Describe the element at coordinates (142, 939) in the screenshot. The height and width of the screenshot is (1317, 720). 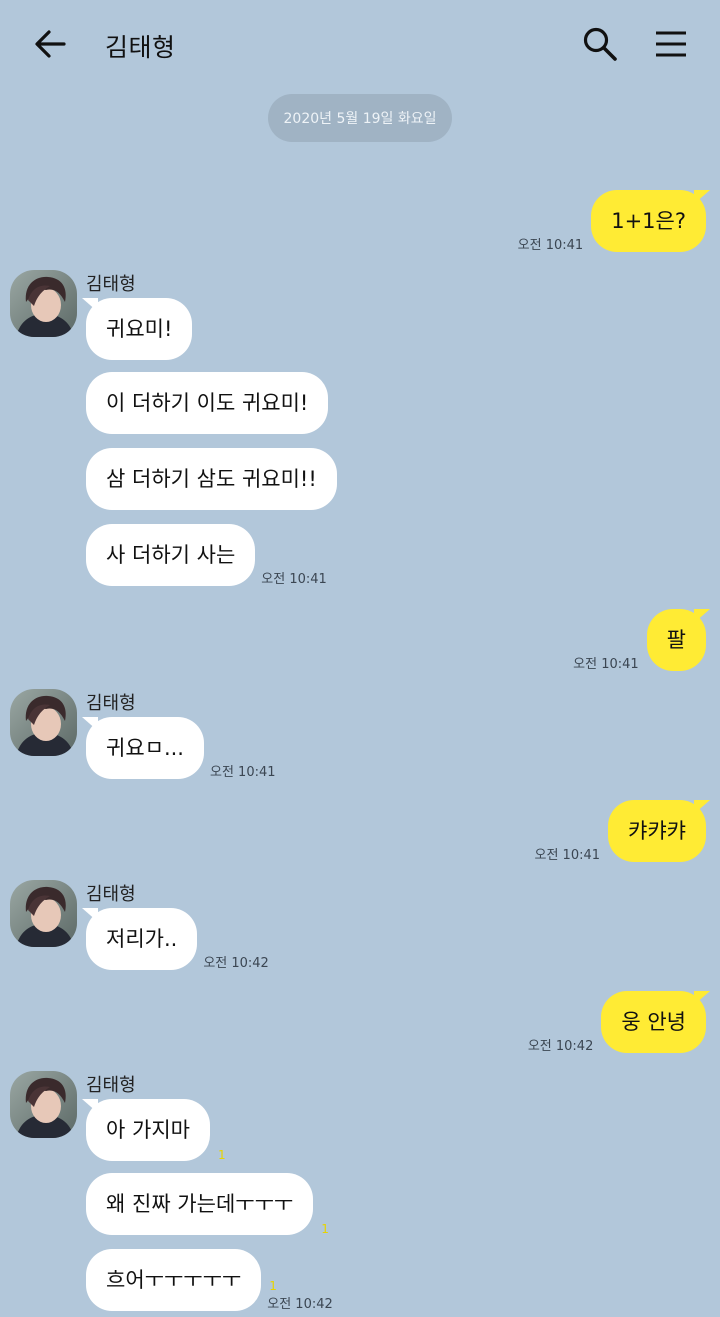
I see `other-message-bubble: 저리가..` at that location.